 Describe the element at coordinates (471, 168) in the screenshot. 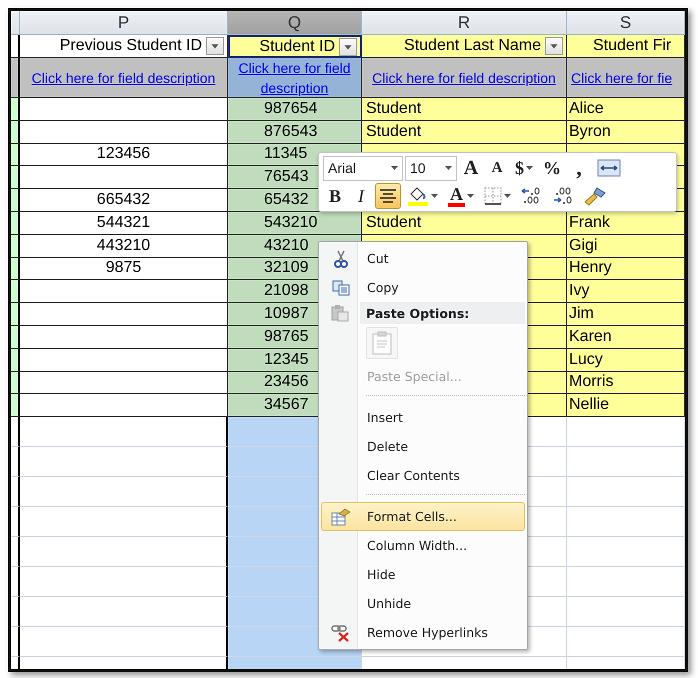

I see `grow-font-button: A` at that location.